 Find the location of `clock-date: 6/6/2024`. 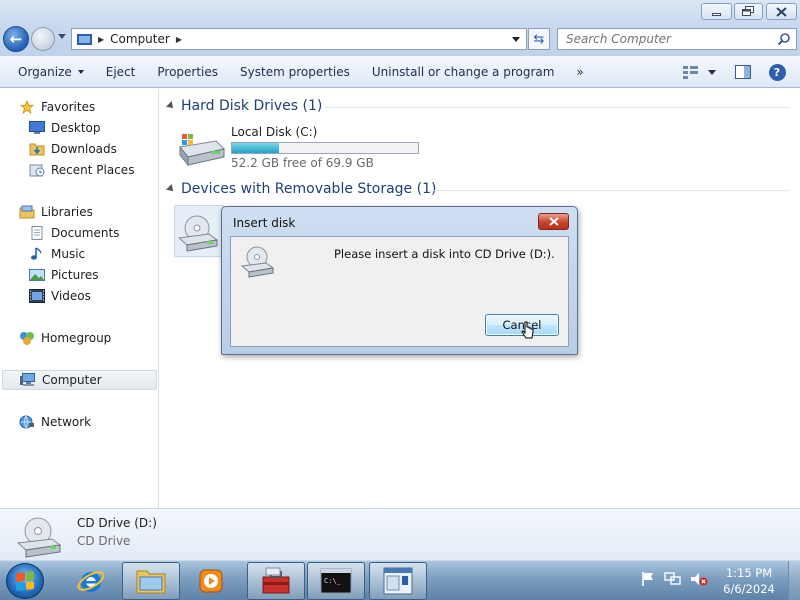

clock-date: 6/6/2024 is located at coordinates (749, 589).